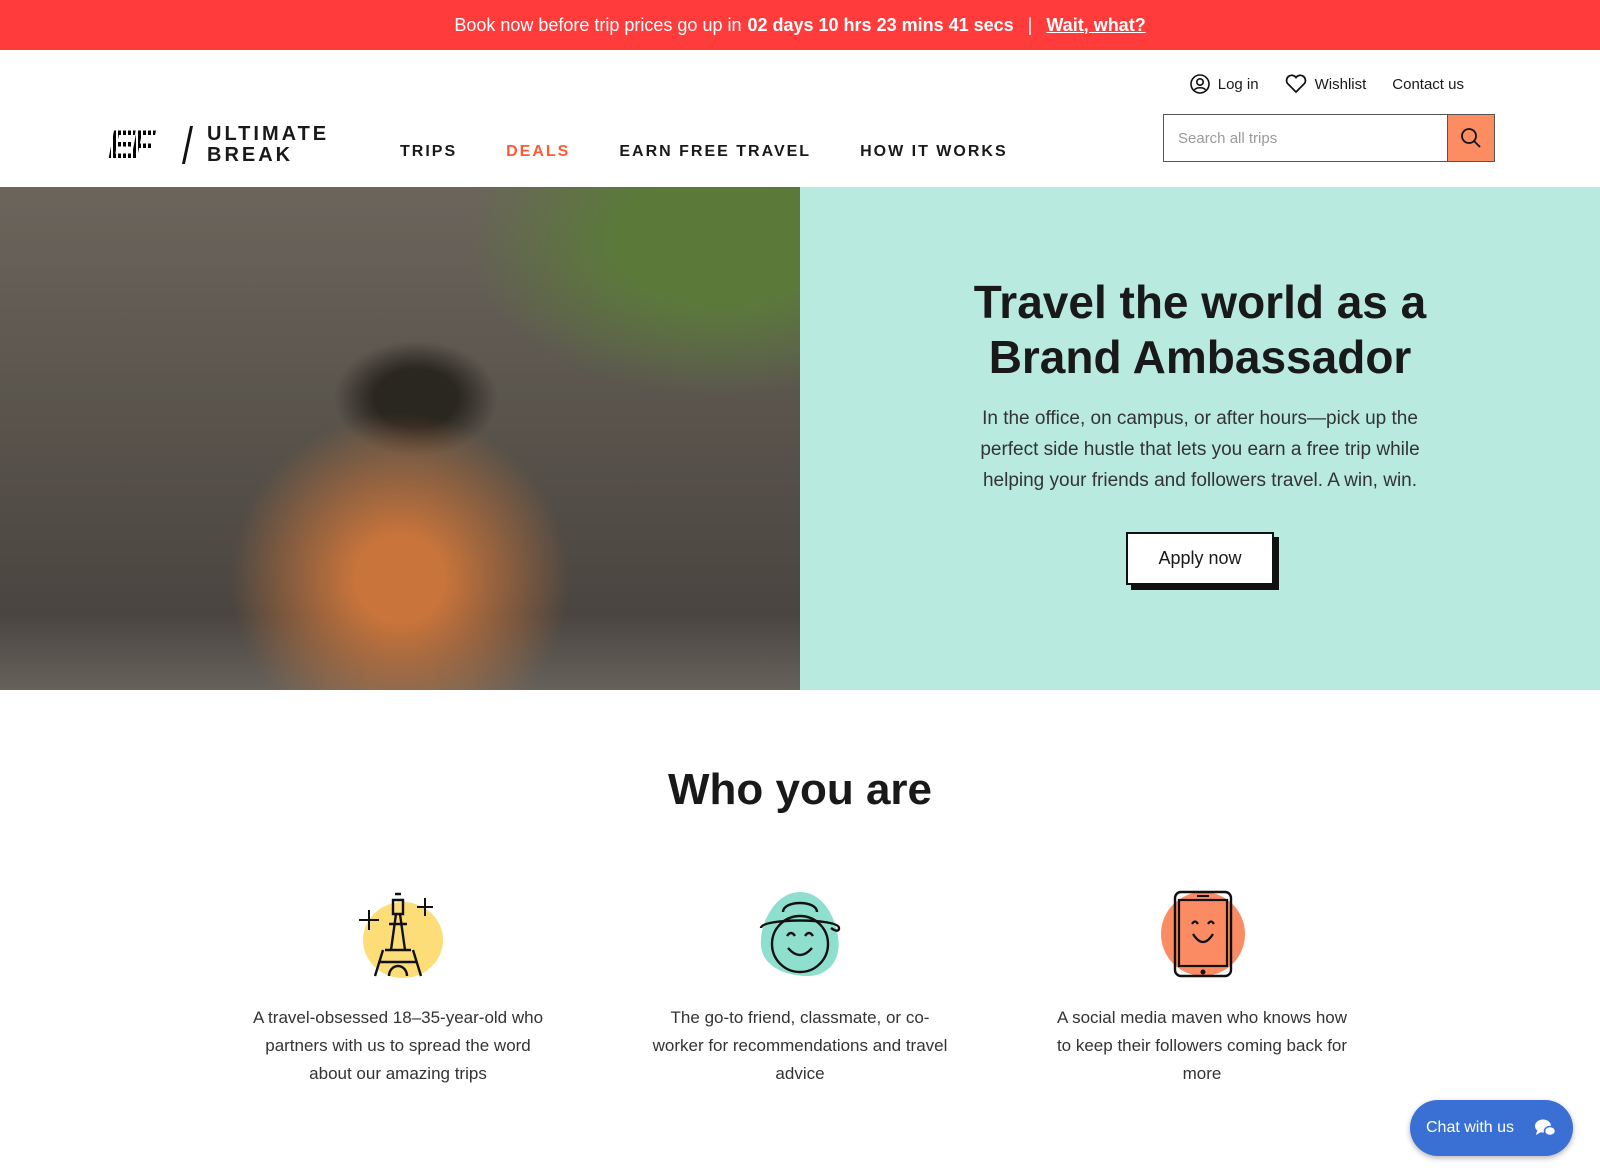 The image size is (1600, 1173). What do you see at coordinates (1203, 934) in the screenshot?
I see `smiley-phone-icon` at bounding box center [1203, 934].